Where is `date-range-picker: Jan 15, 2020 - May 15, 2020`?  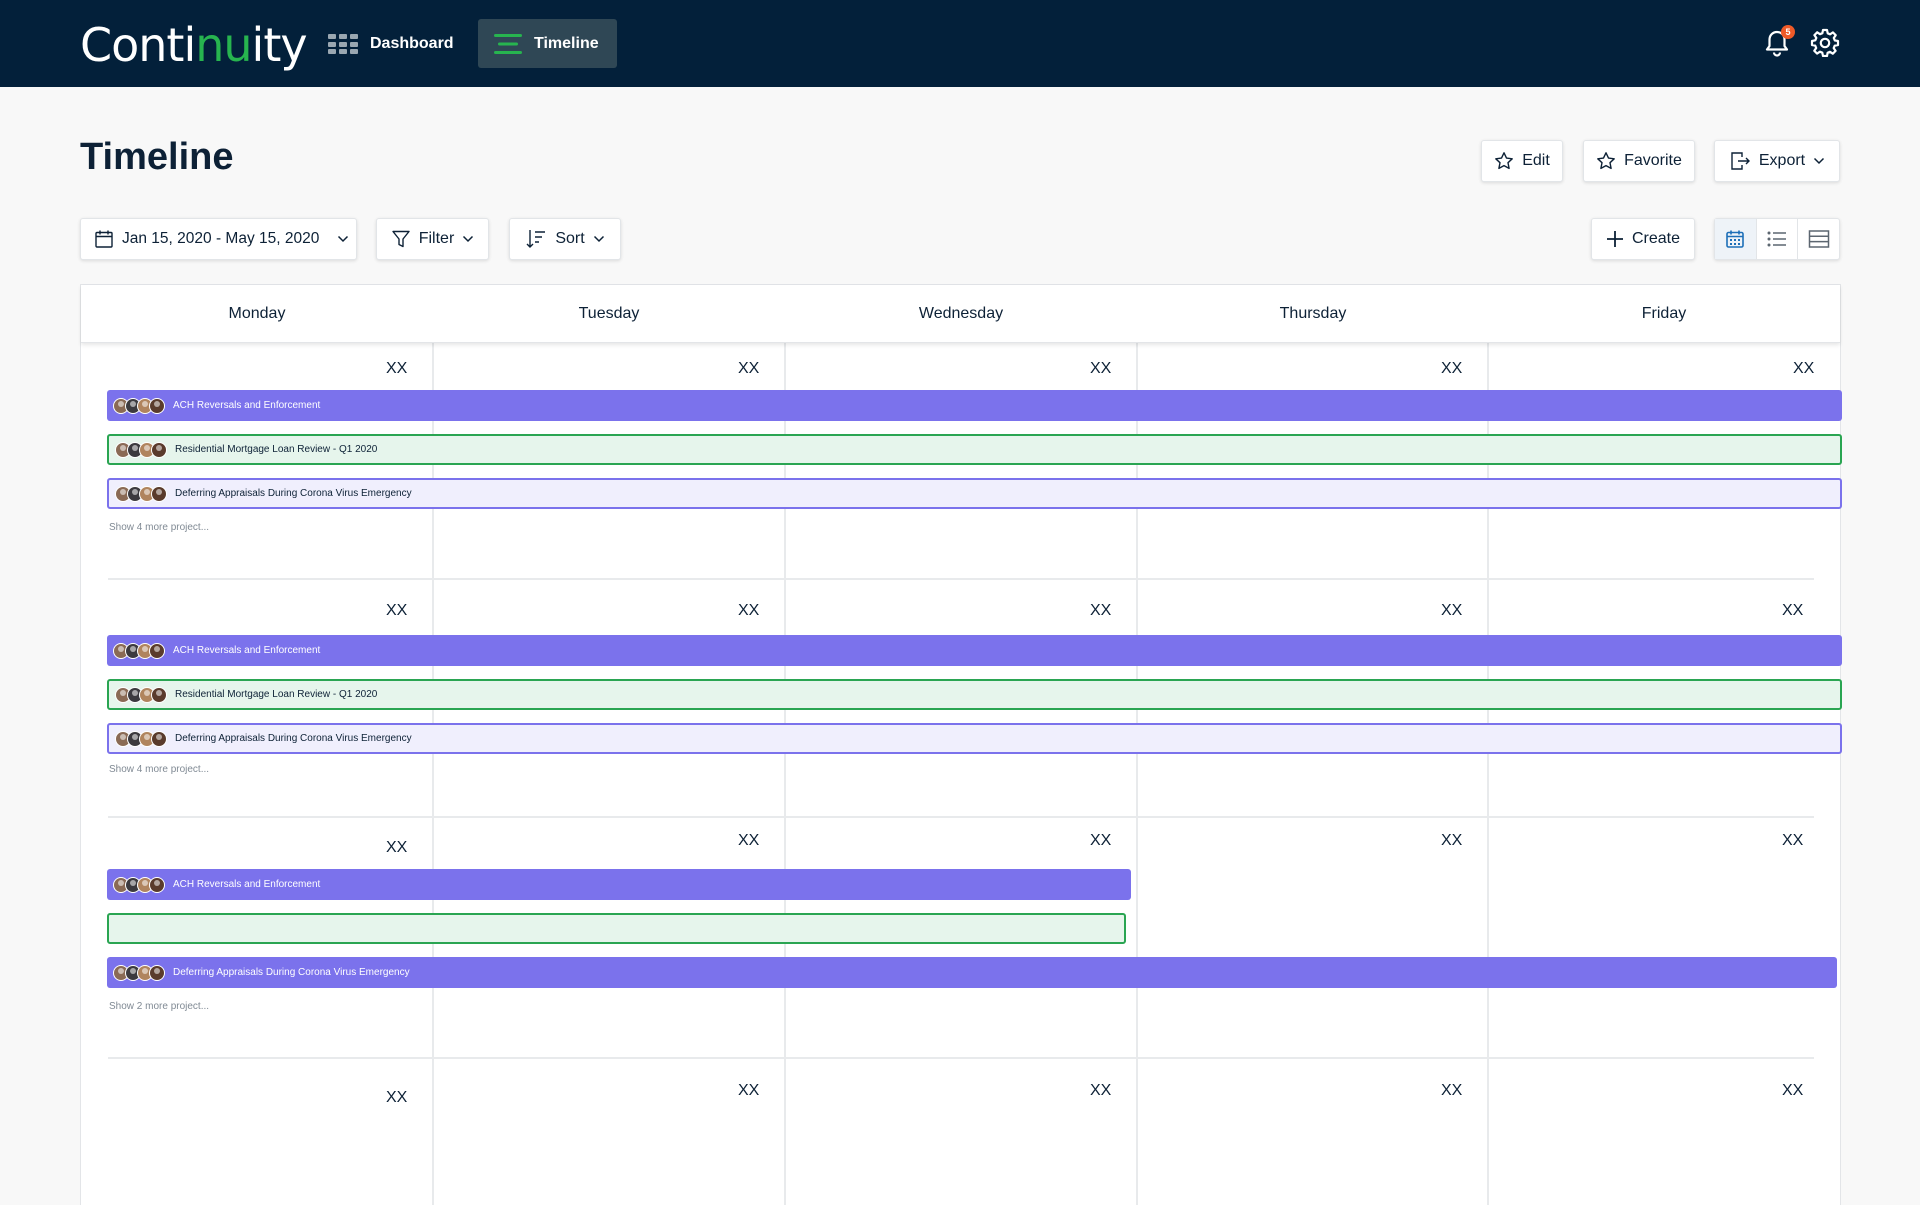
date-range-picker: Jan 15, 2020 - May 15, 2020 is located at coordinates (218, 239).